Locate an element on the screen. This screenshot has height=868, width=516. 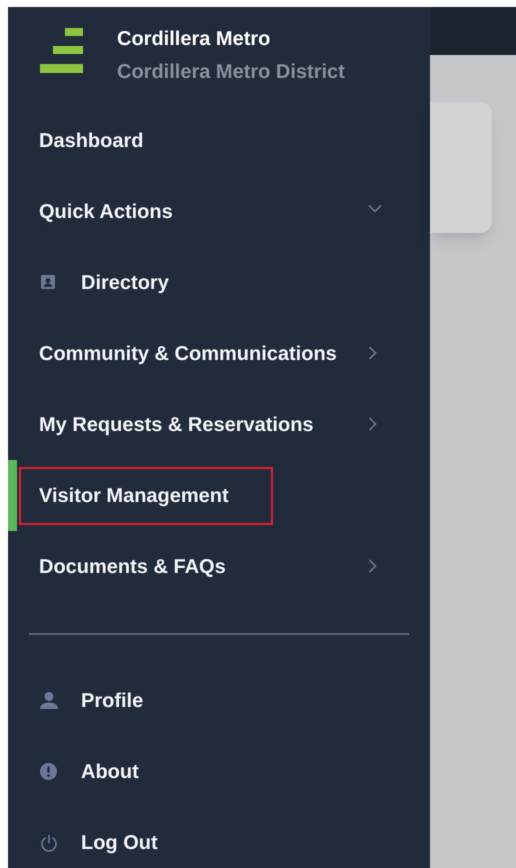
menu-item: Profile is located at coordinates (112, 700).